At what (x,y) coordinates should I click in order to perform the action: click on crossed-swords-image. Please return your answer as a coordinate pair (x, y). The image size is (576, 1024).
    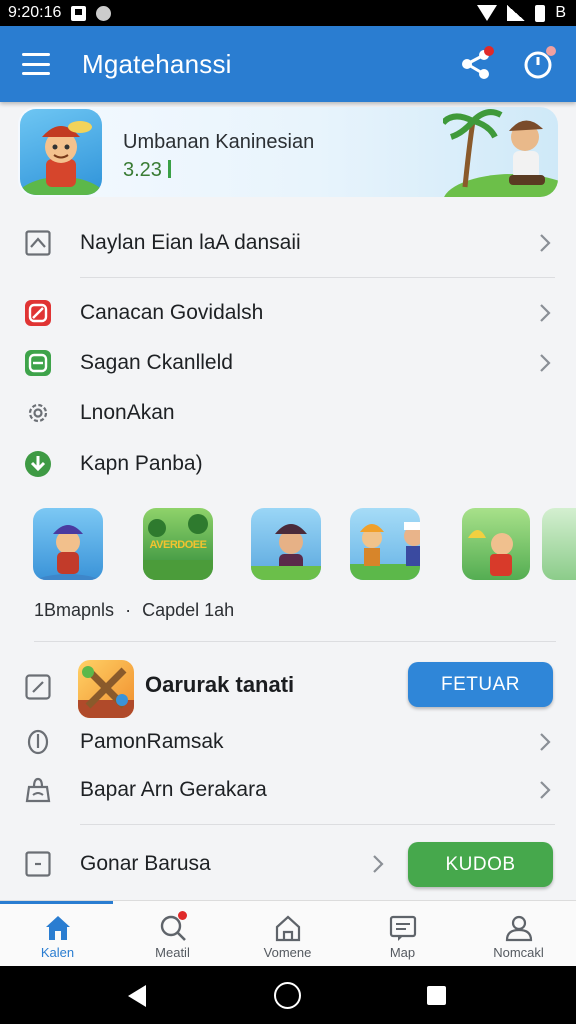
    Looking at the image, I should click on (106, 692).